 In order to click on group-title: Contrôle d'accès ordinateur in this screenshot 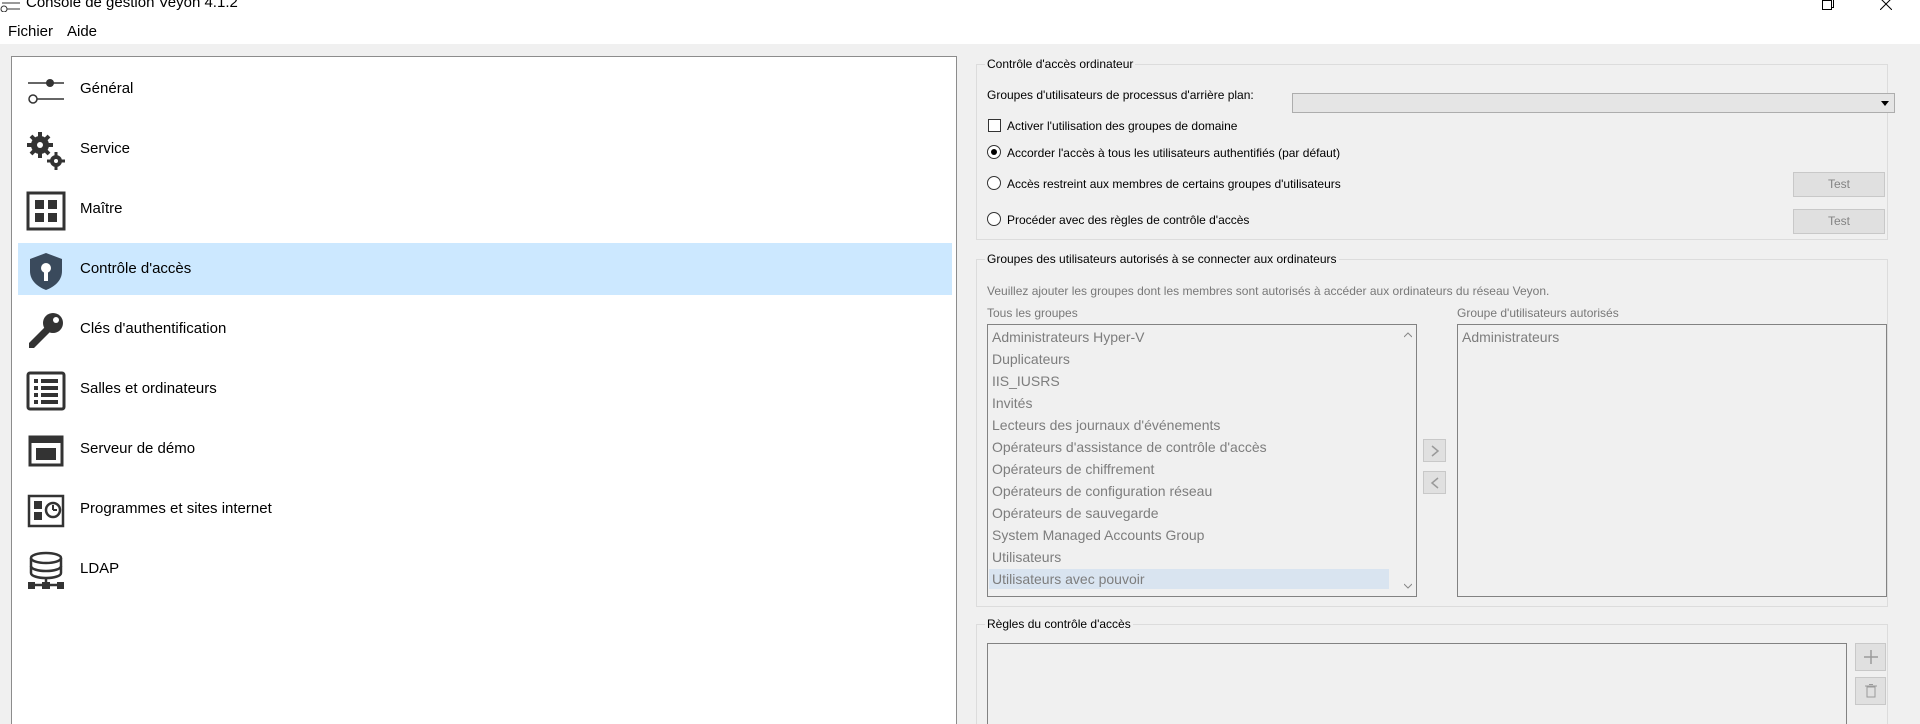, I will do `click(1060, 64)`.